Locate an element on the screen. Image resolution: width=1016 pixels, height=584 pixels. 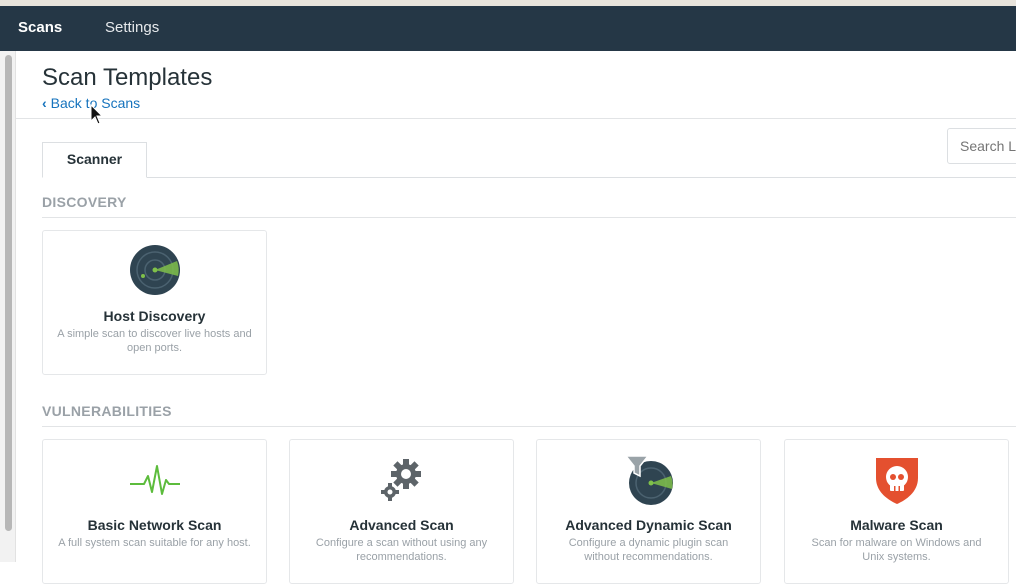
section-title-vulnerabilities: VULNERABILITIES is located at coordinates (107, 411).